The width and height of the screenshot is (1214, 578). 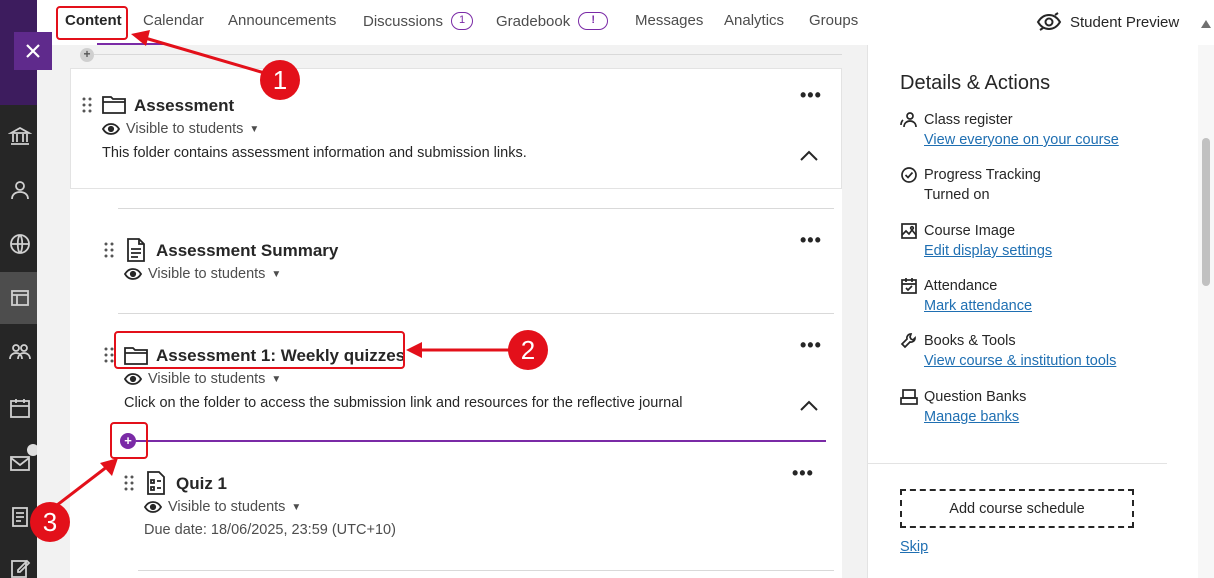 What do you see at coordinates (1049, 21) in the screenshot?
I see `eye-preview-icon` at bounding box center [1049, 21].